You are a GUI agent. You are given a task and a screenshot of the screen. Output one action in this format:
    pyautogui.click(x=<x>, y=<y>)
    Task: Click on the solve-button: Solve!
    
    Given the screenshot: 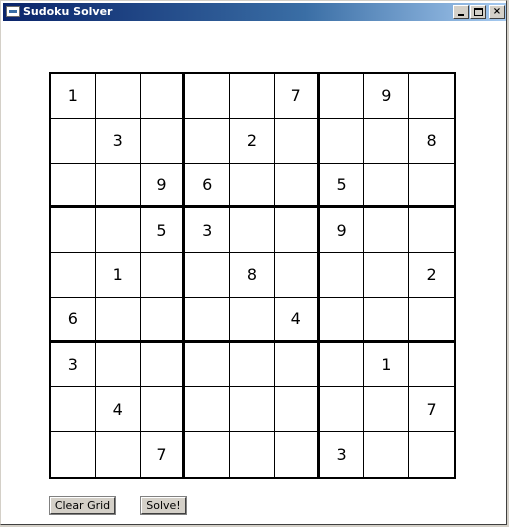 What is the action you would take?
    pyautogui.click(x=163, y=505)
    